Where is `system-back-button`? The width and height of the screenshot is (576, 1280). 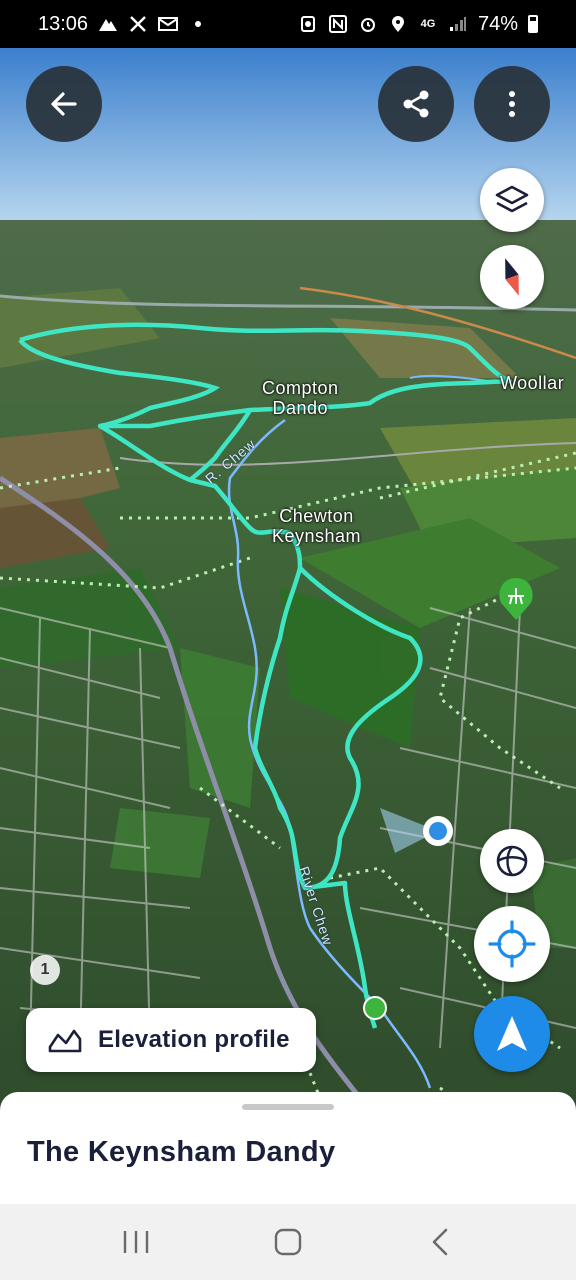
system-back-button is located at coordinates (440, 1242).